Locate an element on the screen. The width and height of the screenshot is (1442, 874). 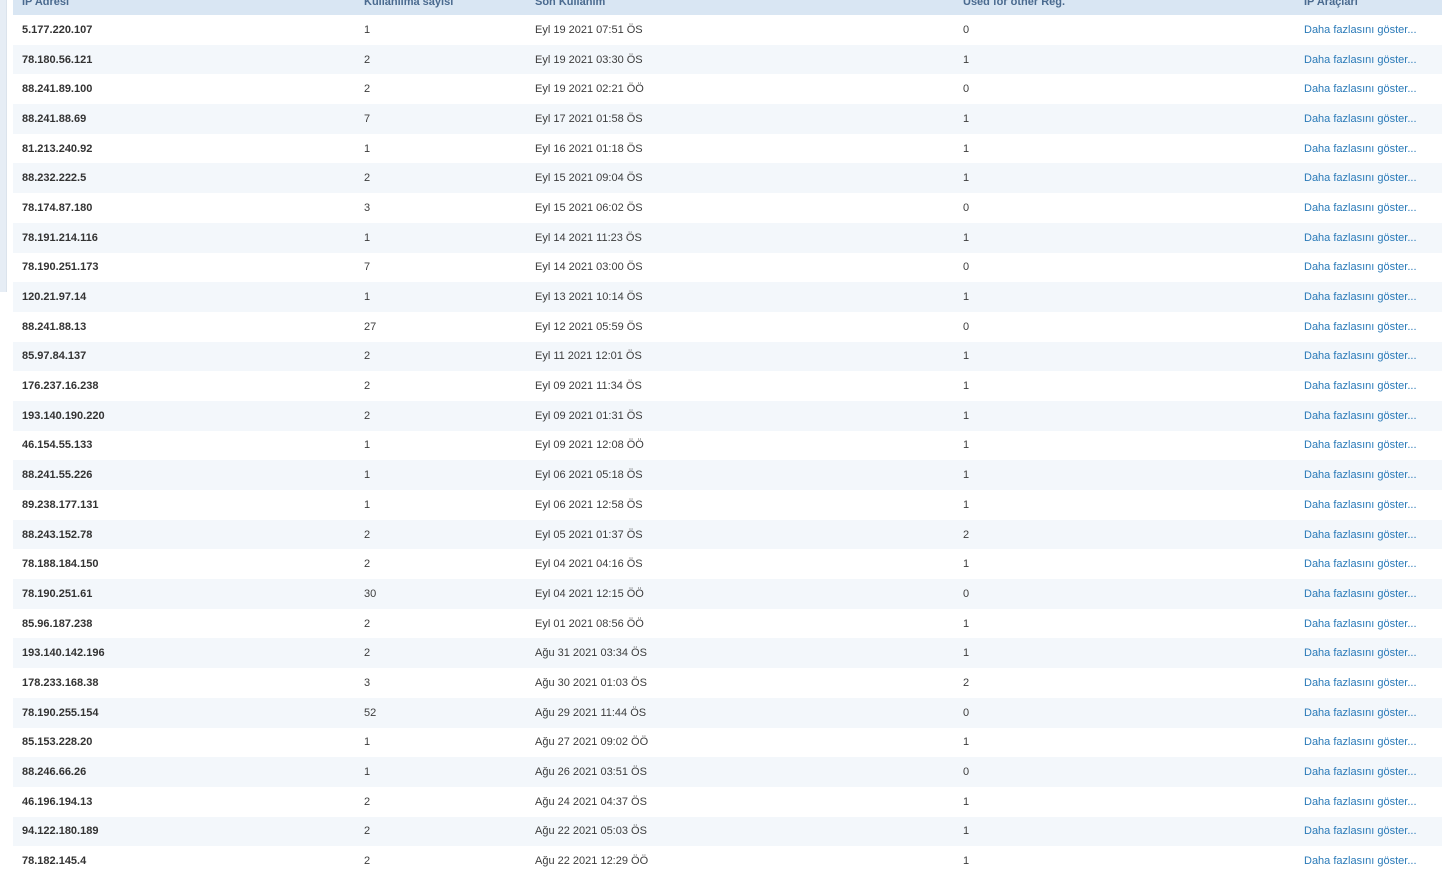
ip-address-cell: 88.243.152.78 is located at coordinates (57, 534).